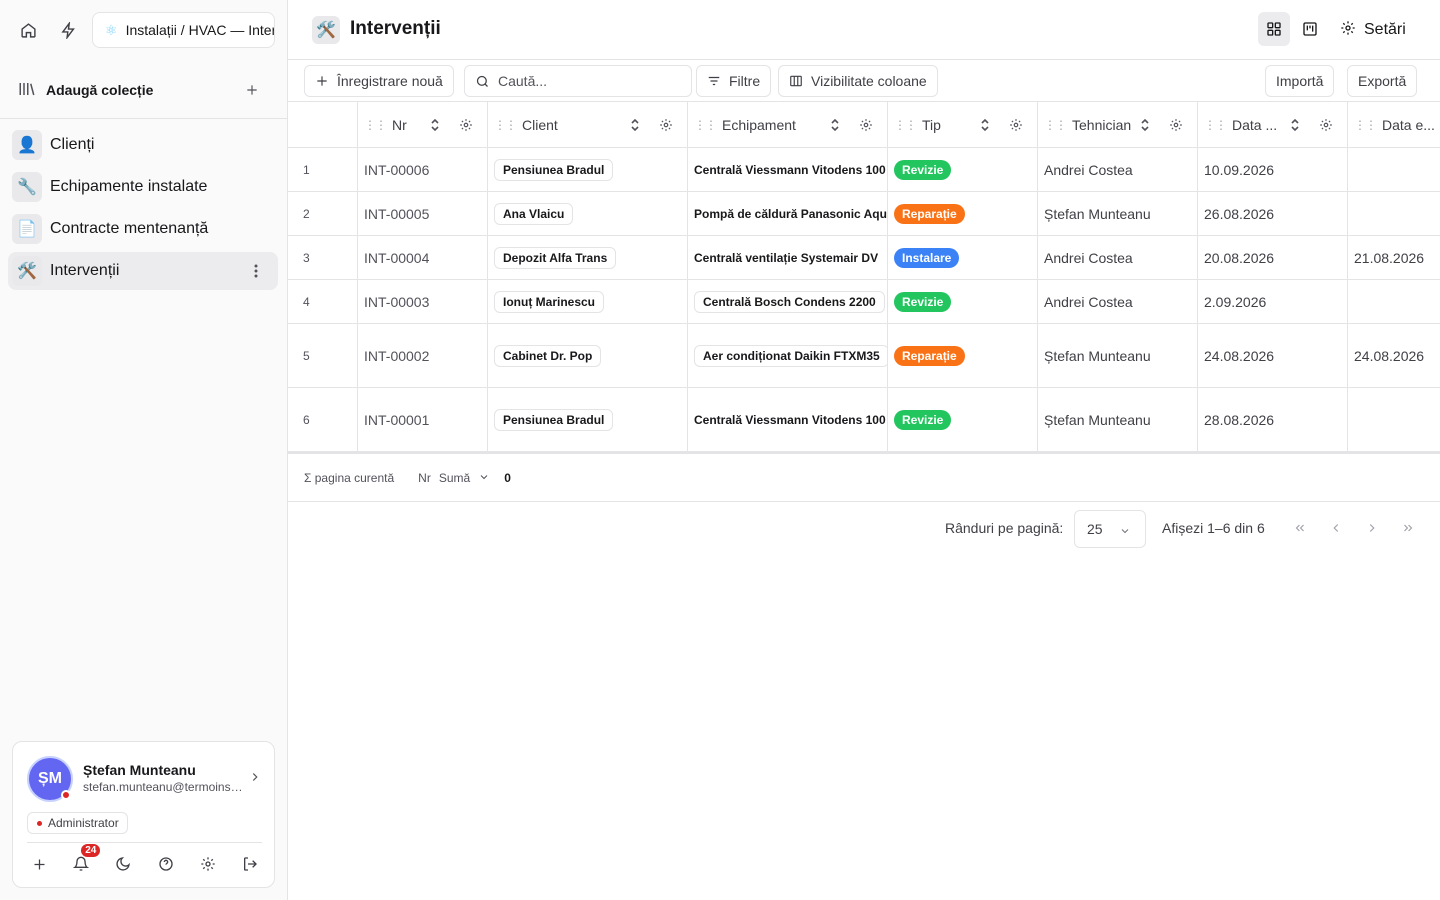  What do you see at coordinates (734, 81) in the screenshot?
I see `filters-button: Filtre` at bounding box center [734, 81].